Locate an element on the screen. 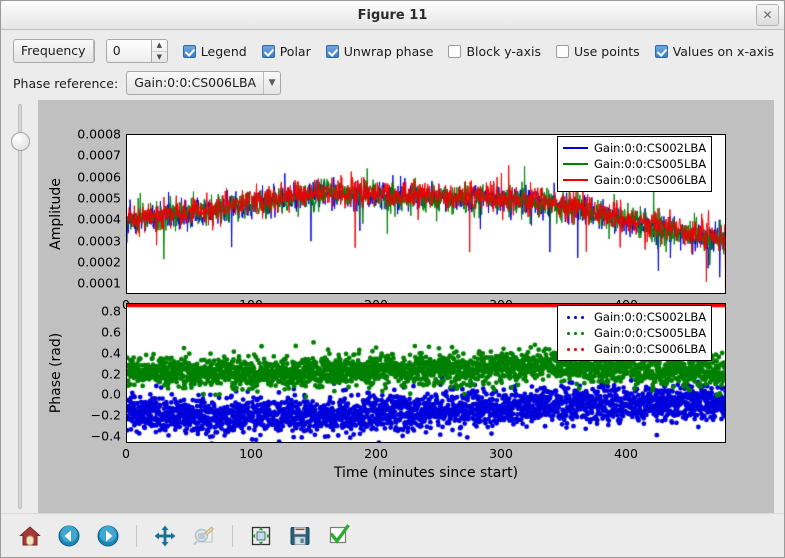 Image resolution: width=785 pixels, height=558 pixels. bot-y-tick: 0.8 is located at coordinates (111, 311).